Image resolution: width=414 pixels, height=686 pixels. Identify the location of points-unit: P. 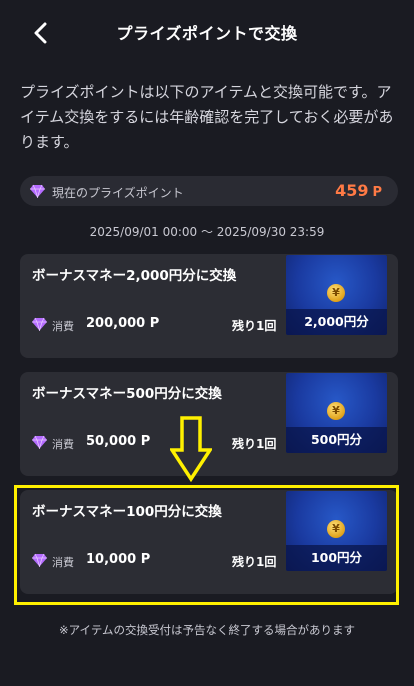
(377, 192).